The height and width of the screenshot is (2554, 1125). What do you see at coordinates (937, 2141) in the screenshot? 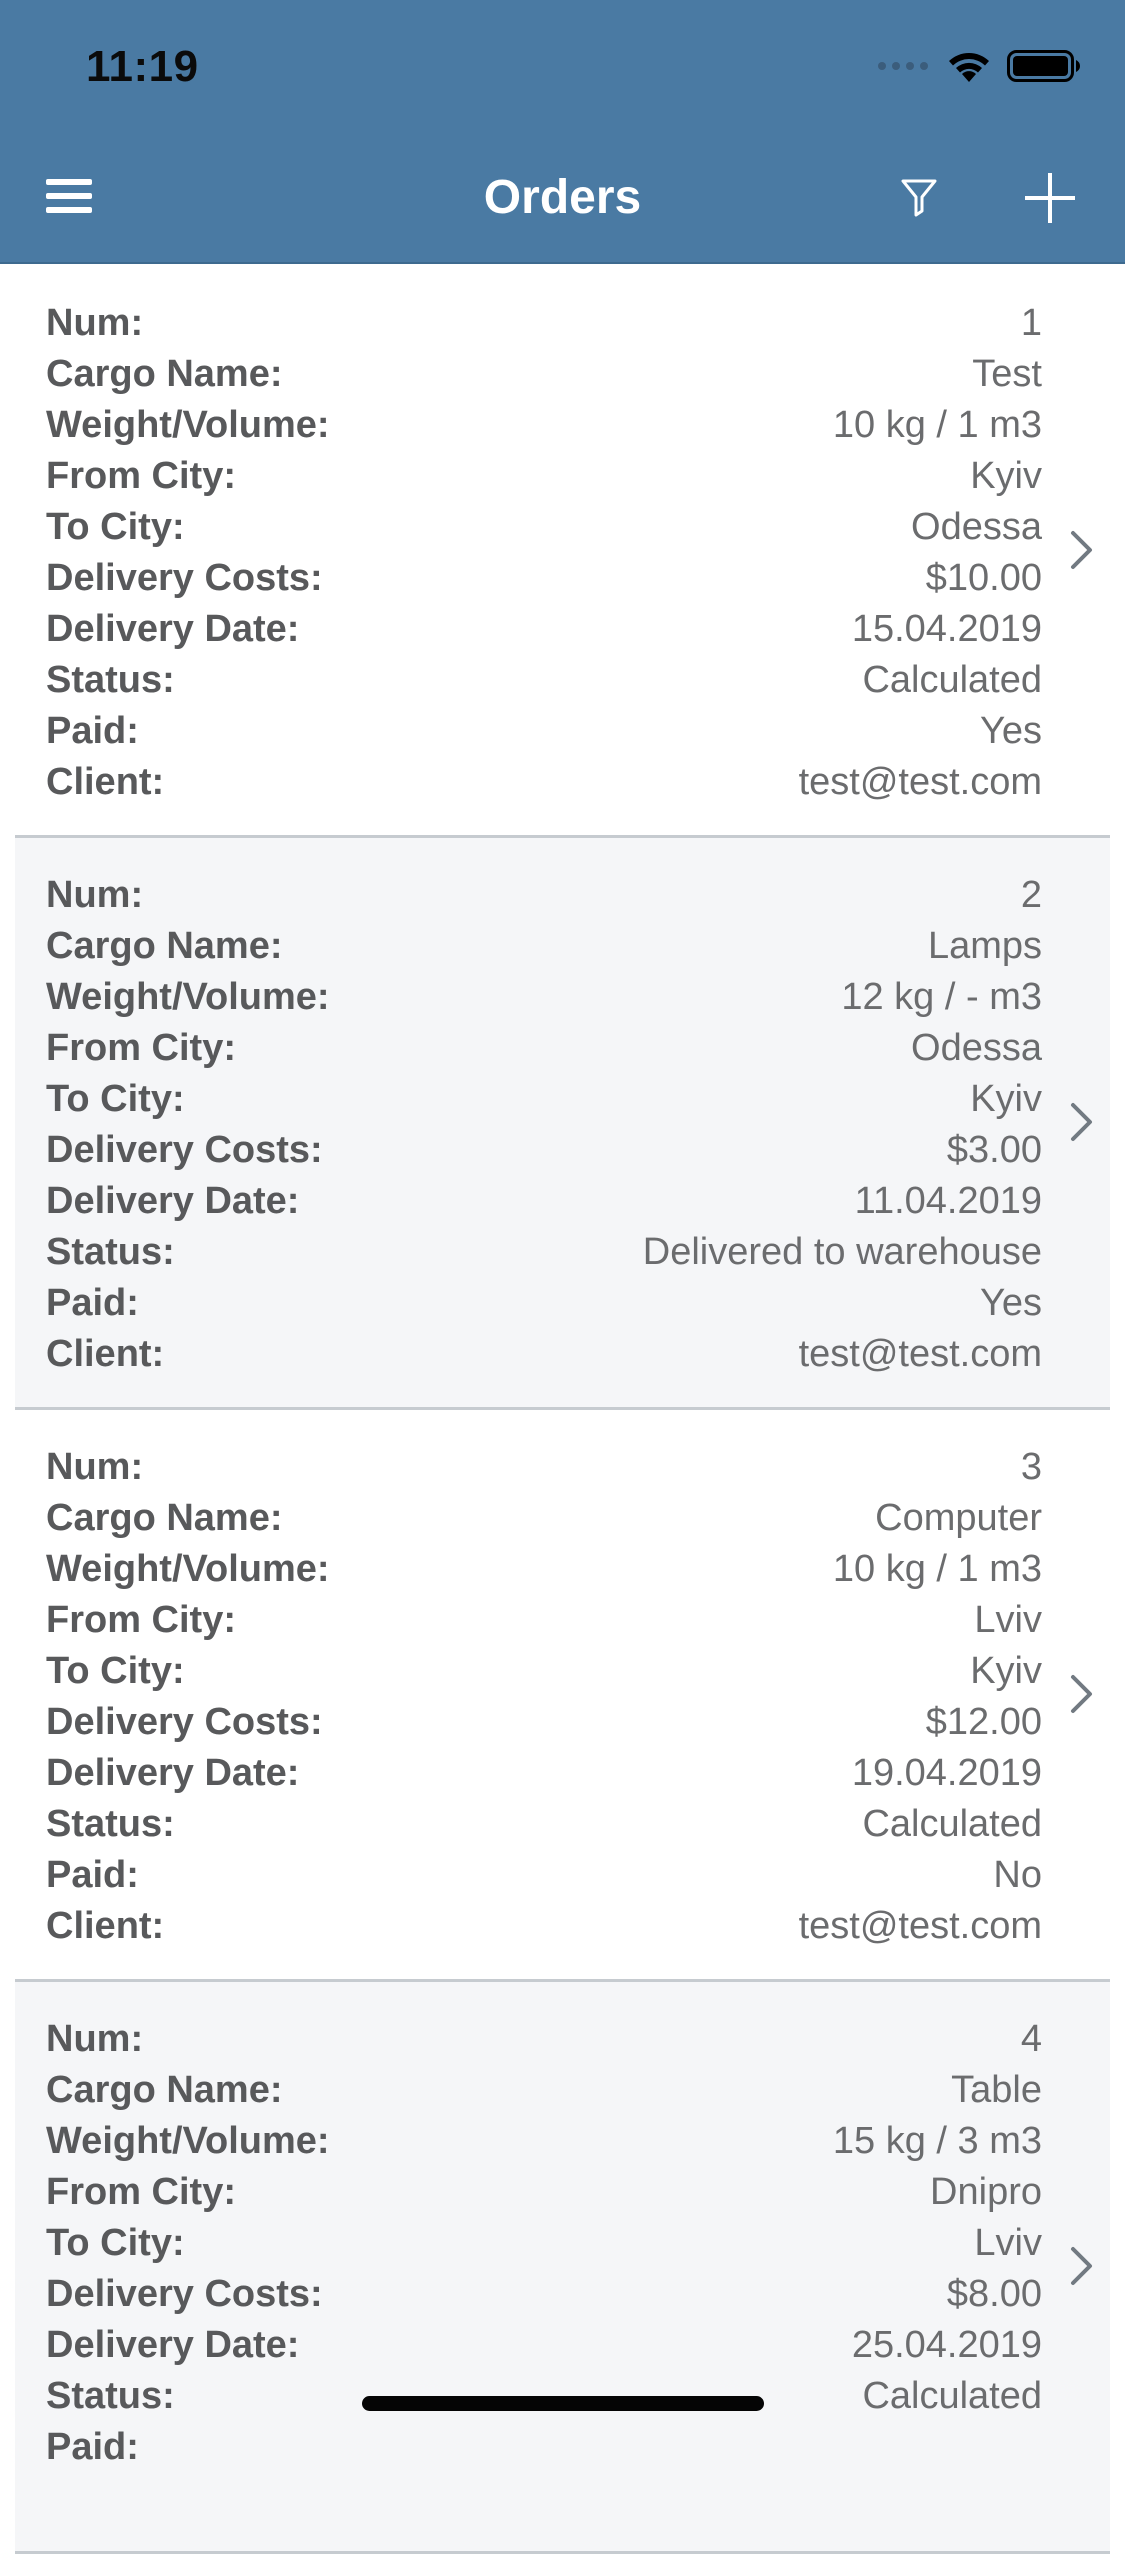
I see `field-value: 15 kg / 3 m3` at bounding box center [937, 2141].